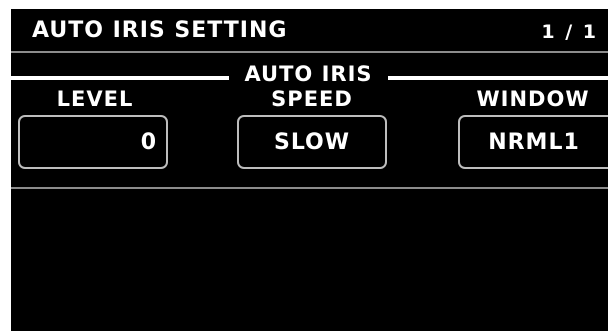 This screenshot has width=608, height=331. I want to click on group-divider-right, so click(498, 78).